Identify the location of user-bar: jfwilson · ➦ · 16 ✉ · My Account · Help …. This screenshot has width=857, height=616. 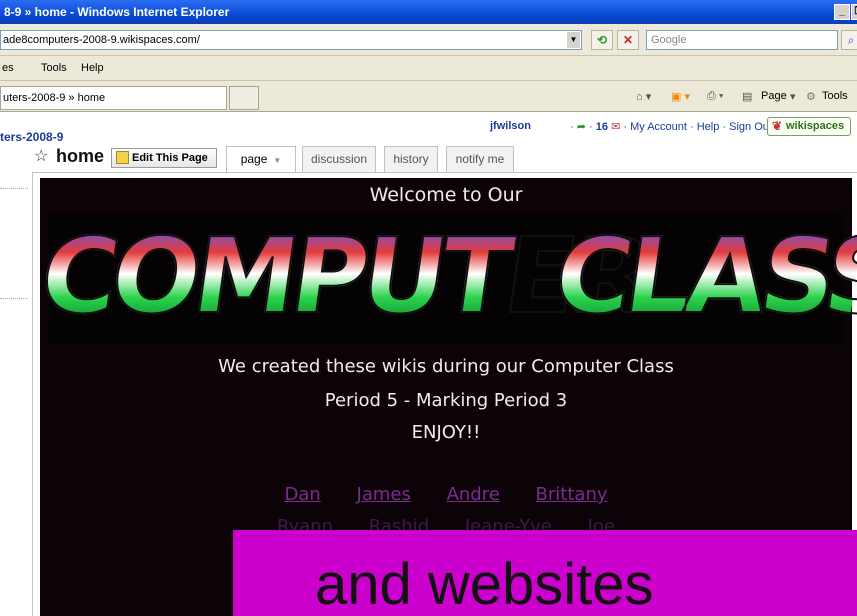
(656, 126).